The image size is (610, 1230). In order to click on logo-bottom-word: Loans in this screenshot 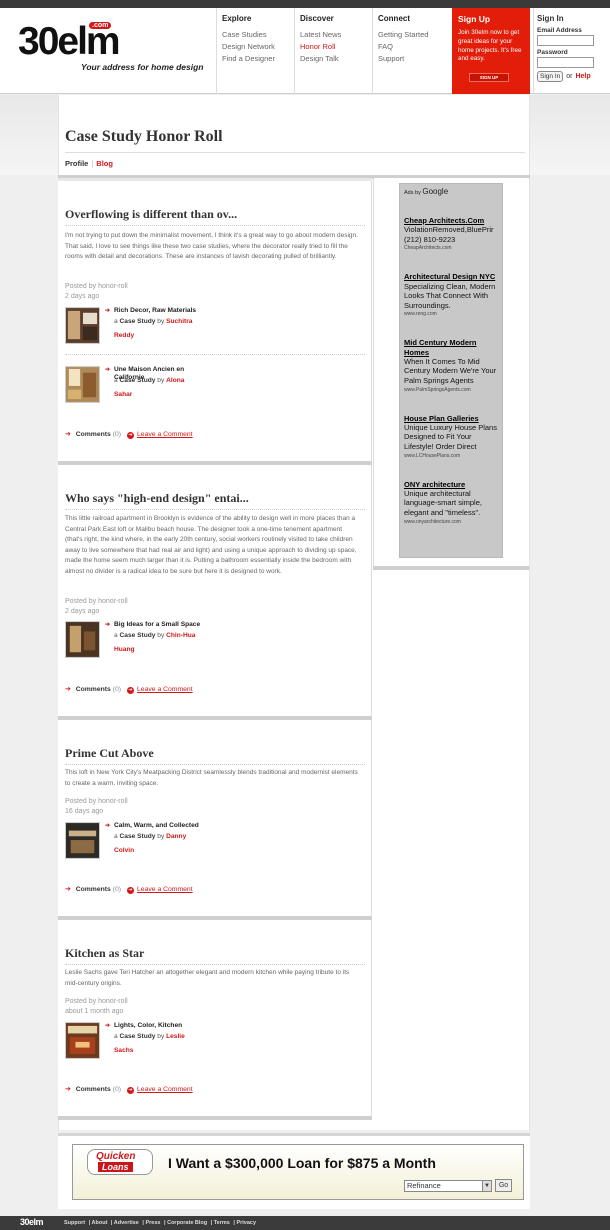, I will do `click(115, 1167)`.